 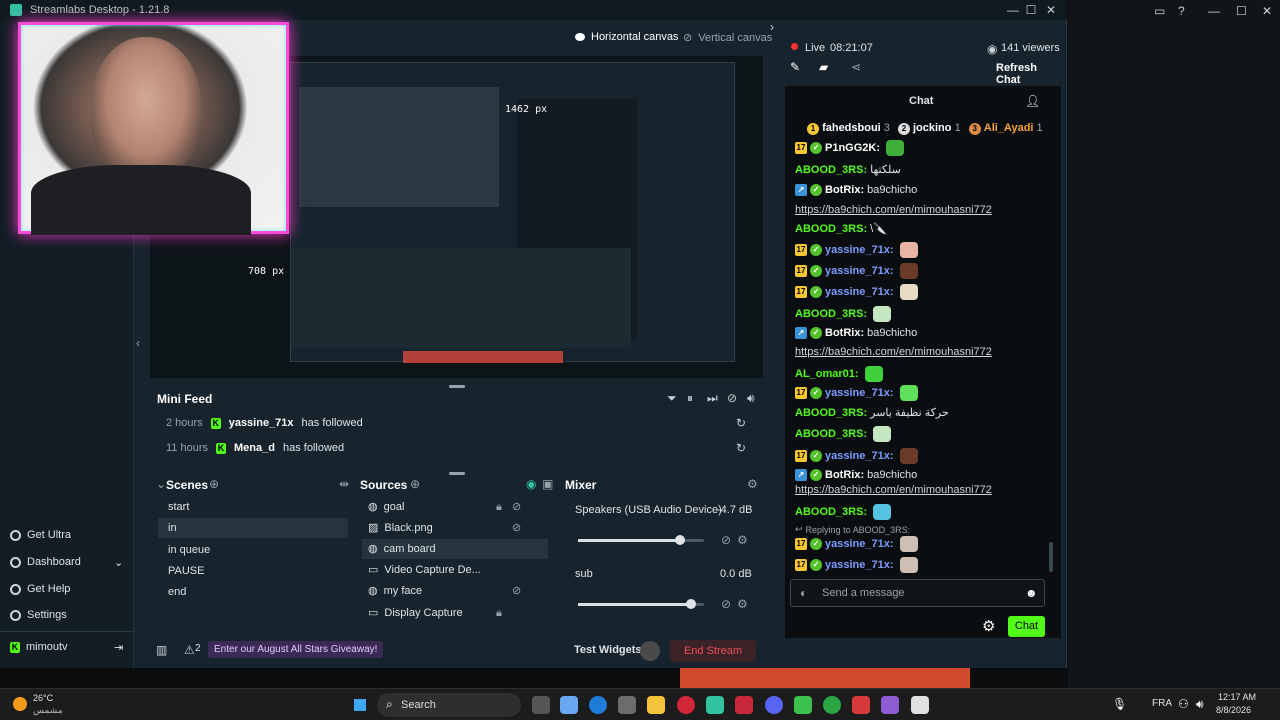 What do you see at coordinates (214, 484) in the screenshot?
I see `add-scene-icon: ⊕` at bounding box center [214, 484].